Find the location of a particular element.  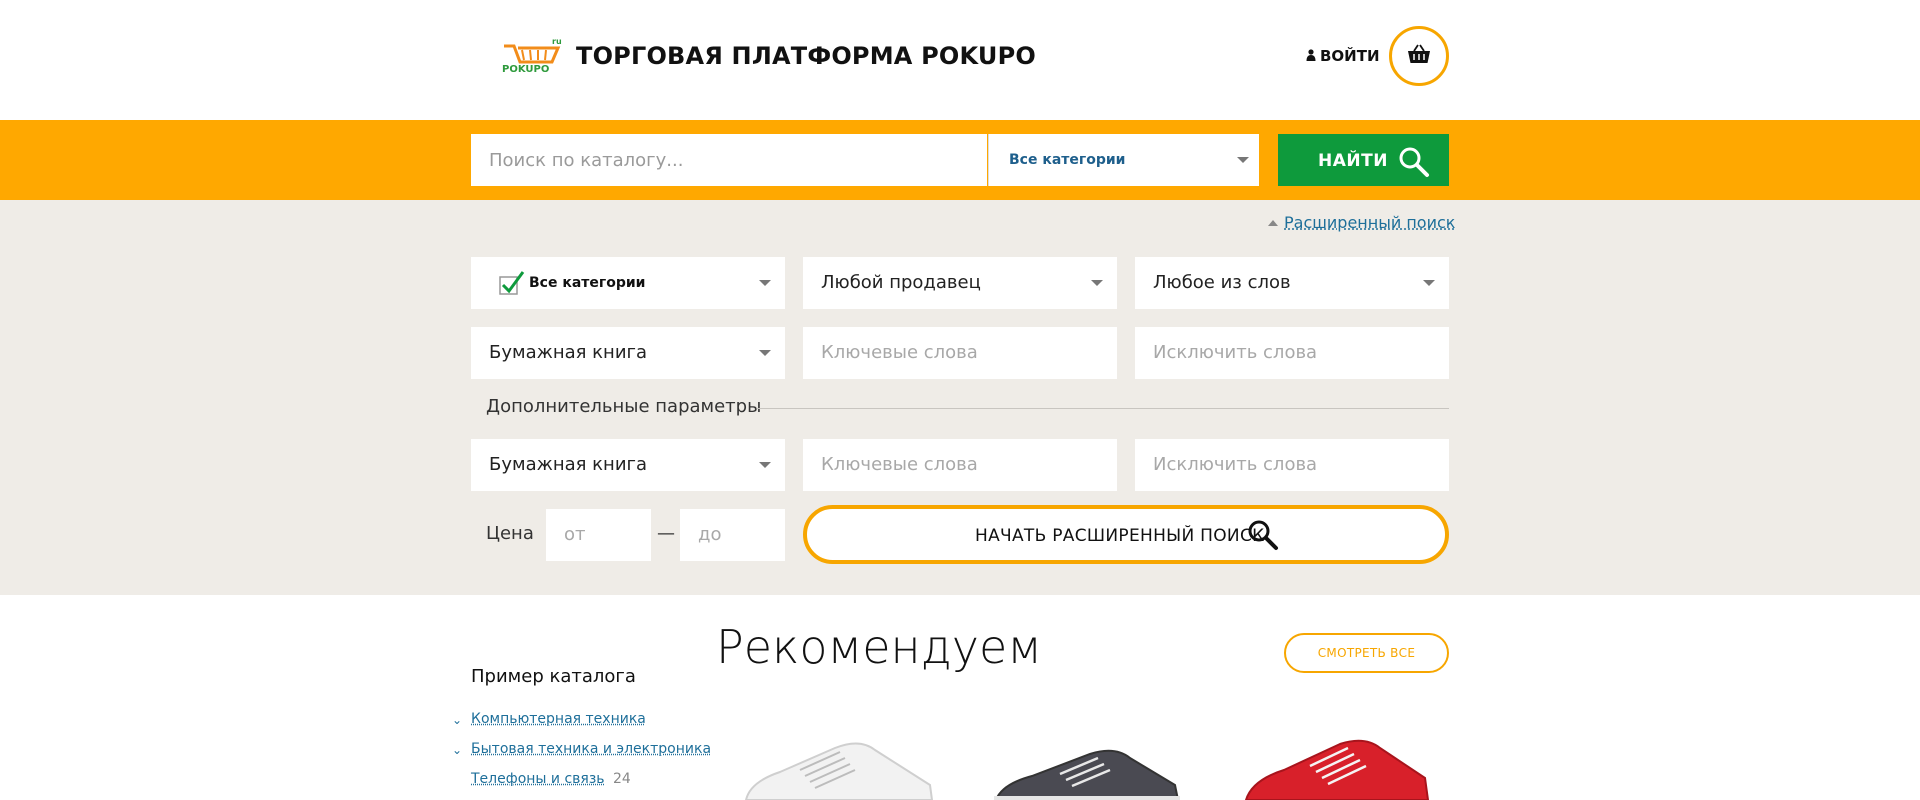

catalog-item-computers: Компьютерная техника is located at coordinates (558, 719).